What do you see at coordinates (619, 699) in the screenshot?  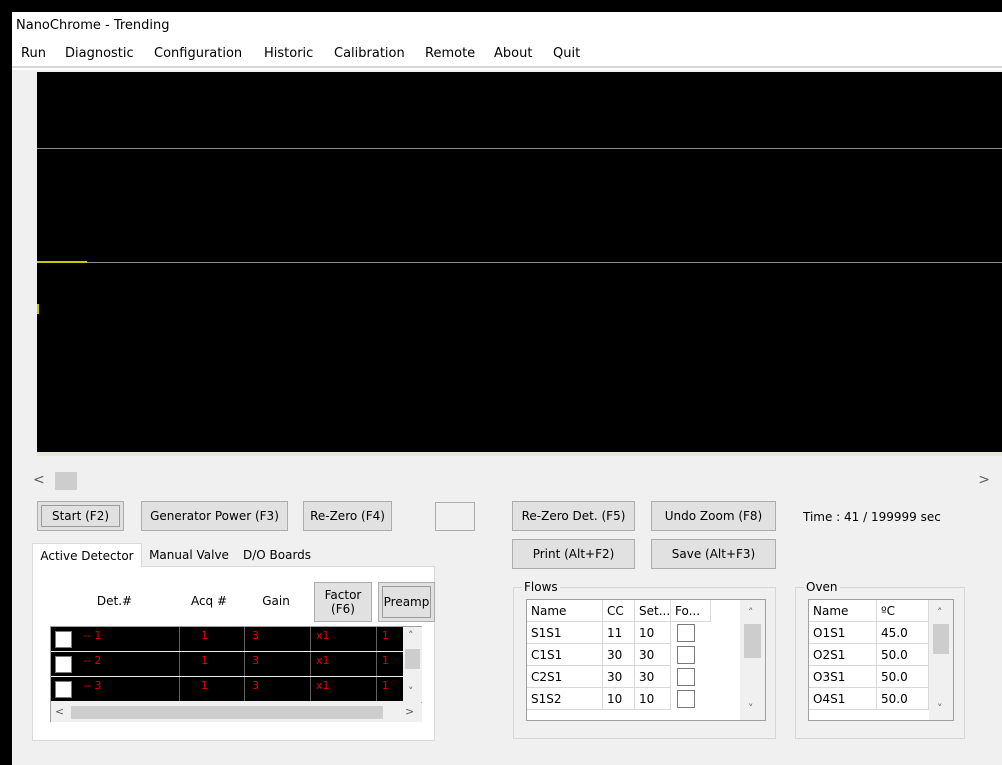 I see `flows-cc-cell: 10` at bounding box center [619, 699].